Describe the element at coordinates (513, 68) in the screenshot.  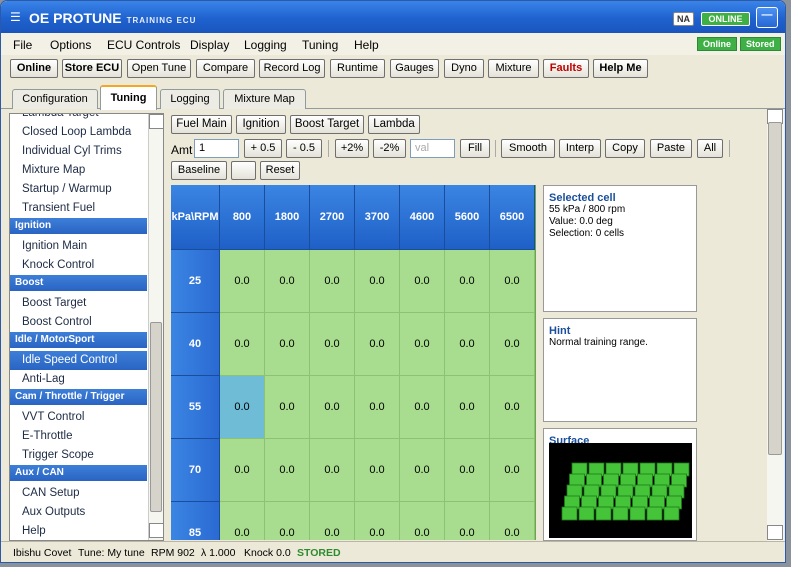
I see `mixture-button: Mixture` at that location.